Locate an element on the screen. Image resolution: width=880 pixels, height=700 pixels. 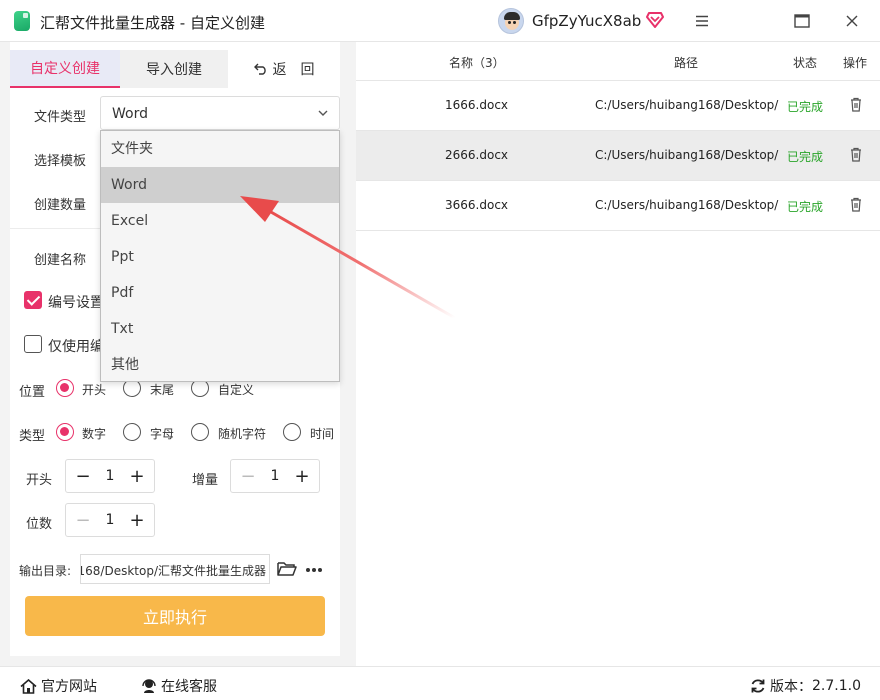
headset-icon is located at coordinates (149, 686).